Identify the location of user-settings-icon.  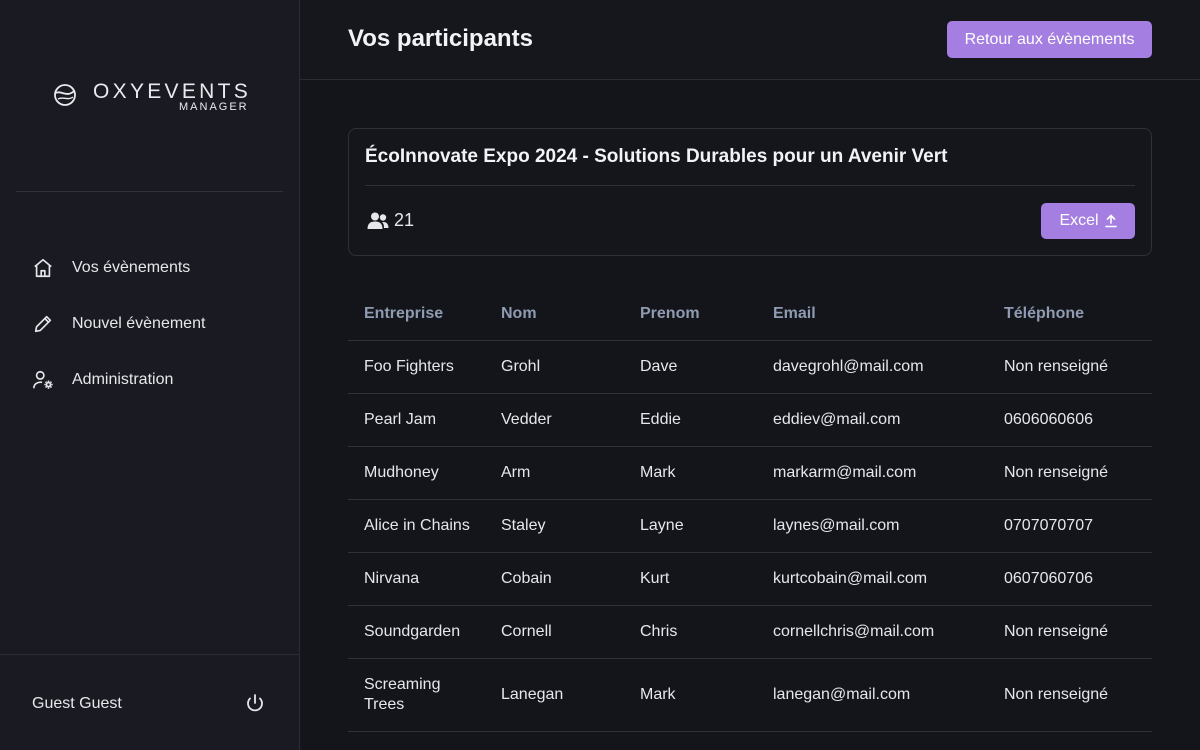
(43, 380).